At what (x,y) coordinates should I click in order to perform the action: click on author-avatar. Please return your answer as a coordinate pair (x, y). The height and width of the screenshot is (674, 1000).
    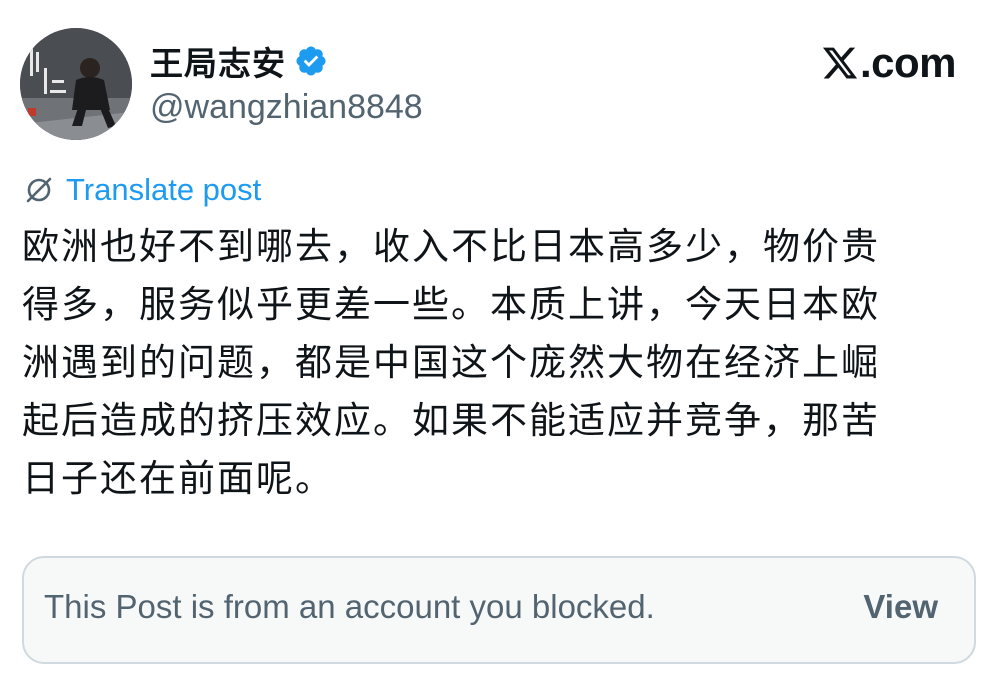
    Looking at the image, I should click on (76, 84).